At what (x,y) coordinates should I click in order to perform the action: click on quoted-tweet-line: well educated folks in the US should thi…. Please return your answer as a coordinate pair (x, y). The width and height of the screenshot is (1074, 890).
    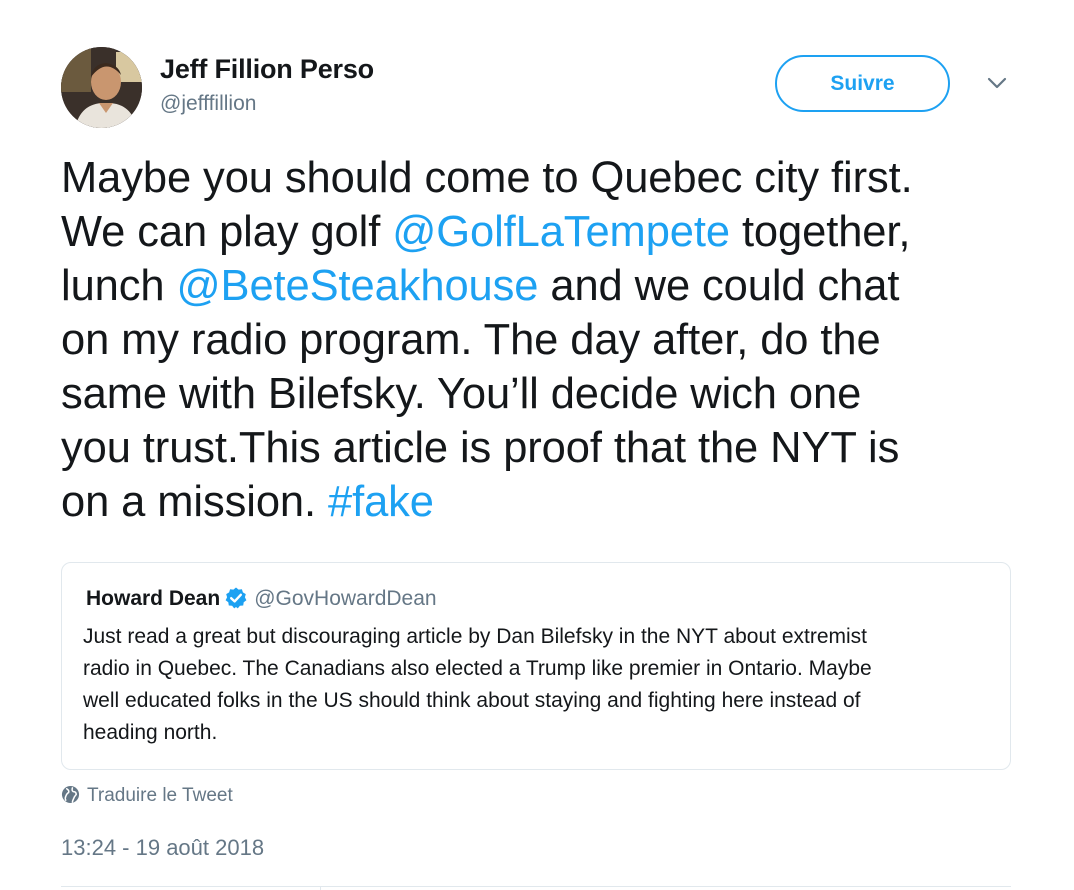
    Looking at the image, I should click on (472, 700).